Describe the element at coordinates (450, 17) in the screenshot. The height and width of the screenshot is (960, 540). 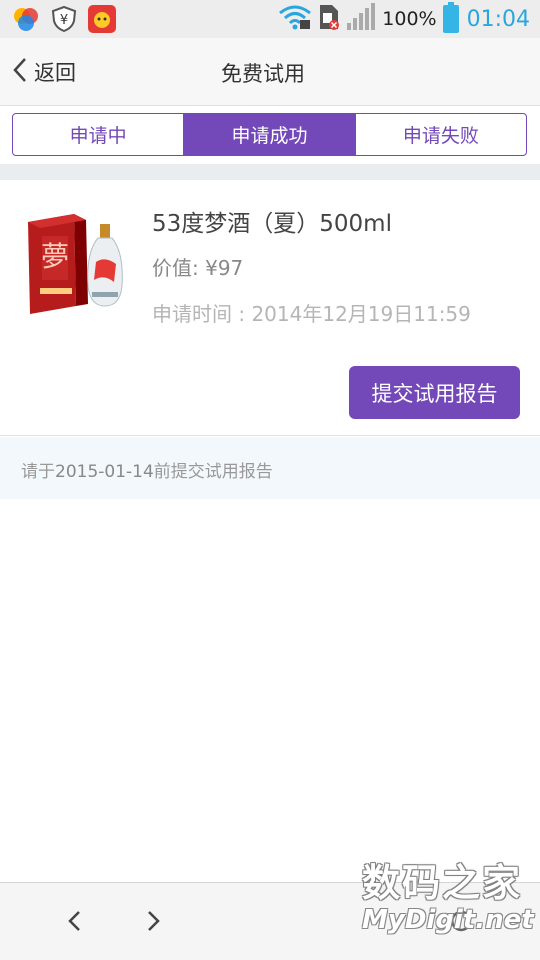
I see `battery-icon` at that location.